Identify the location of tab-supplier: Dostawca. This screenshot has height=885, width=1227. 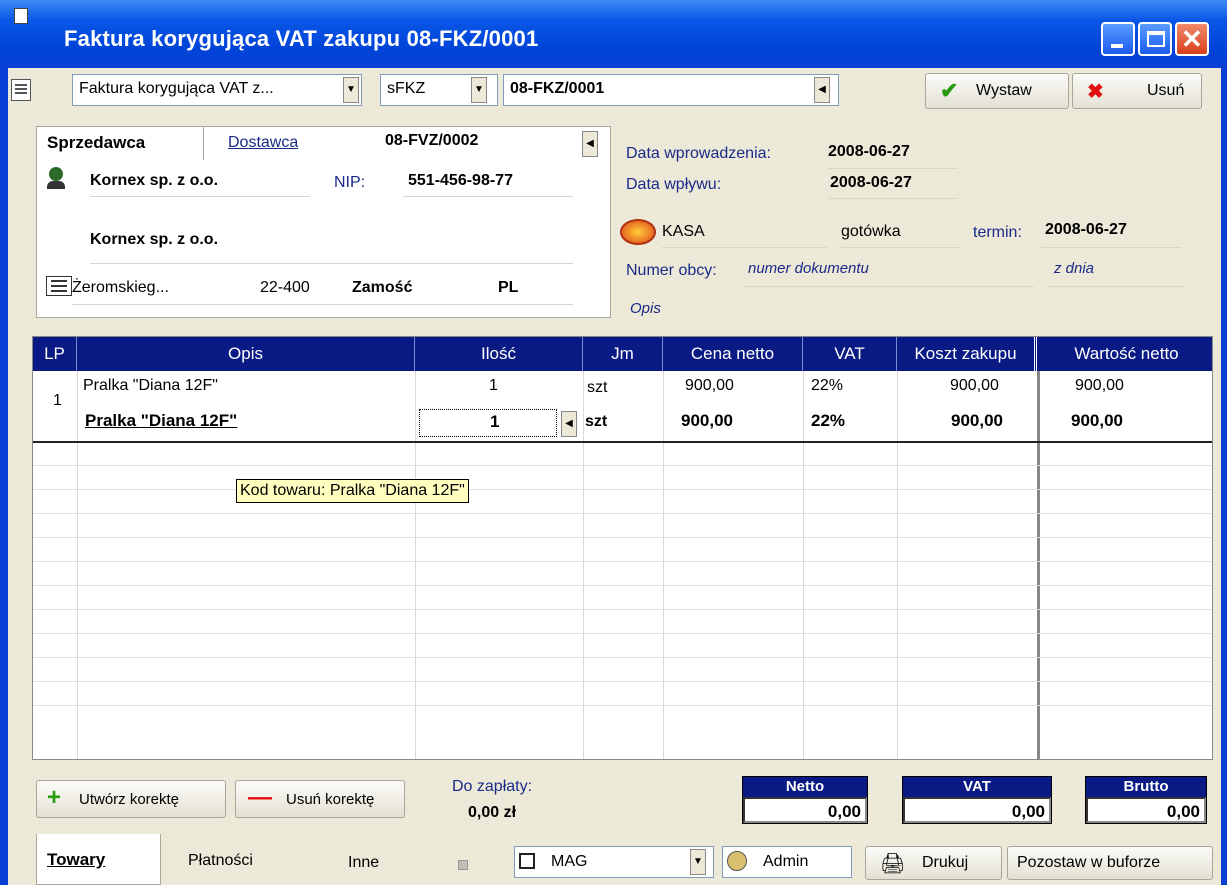
(263, 143).